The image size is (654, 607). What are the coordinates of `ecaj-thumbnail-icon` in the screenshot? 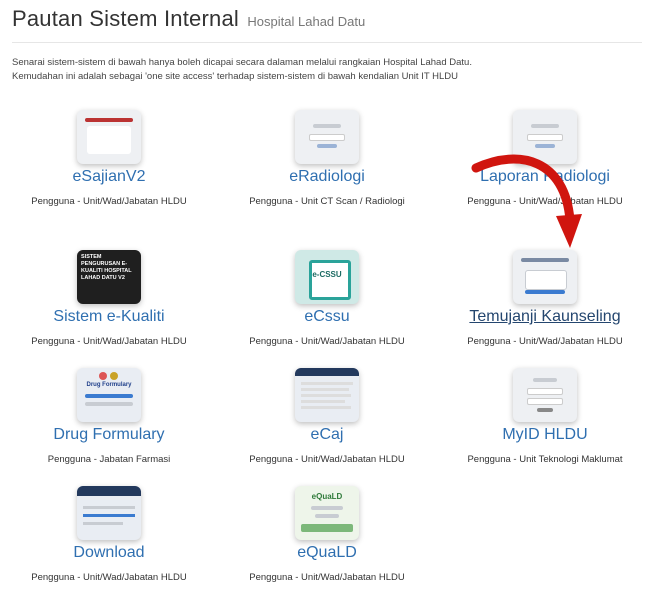 It's located at (327, 395).